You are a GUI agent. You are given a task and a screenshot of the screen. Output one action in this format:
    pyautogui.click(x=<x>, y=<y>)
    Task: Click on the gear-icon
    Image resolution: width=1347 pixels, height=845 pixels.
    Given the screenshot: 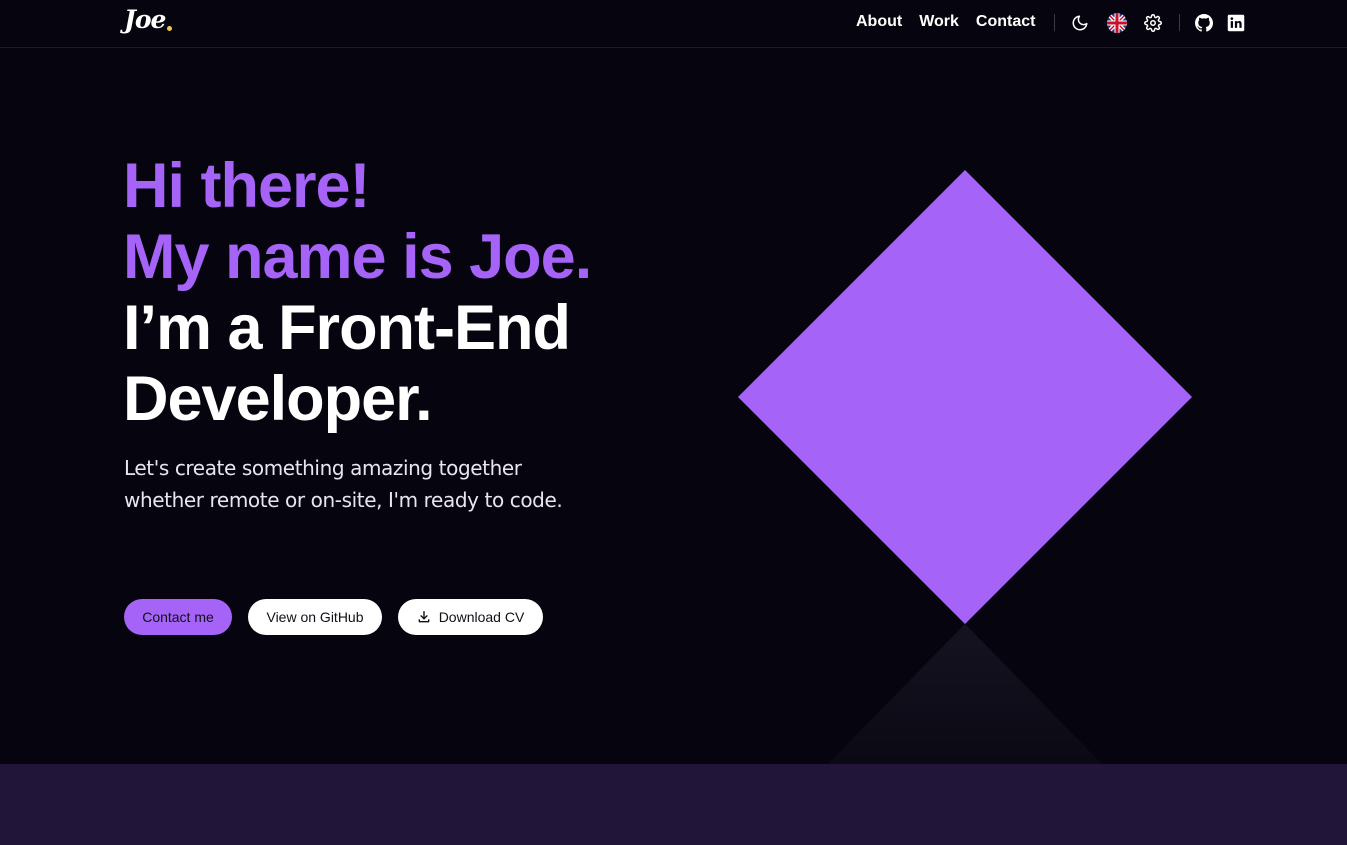 What is the action you would take?
    pyautogui.click(x=1153, y=23)
    